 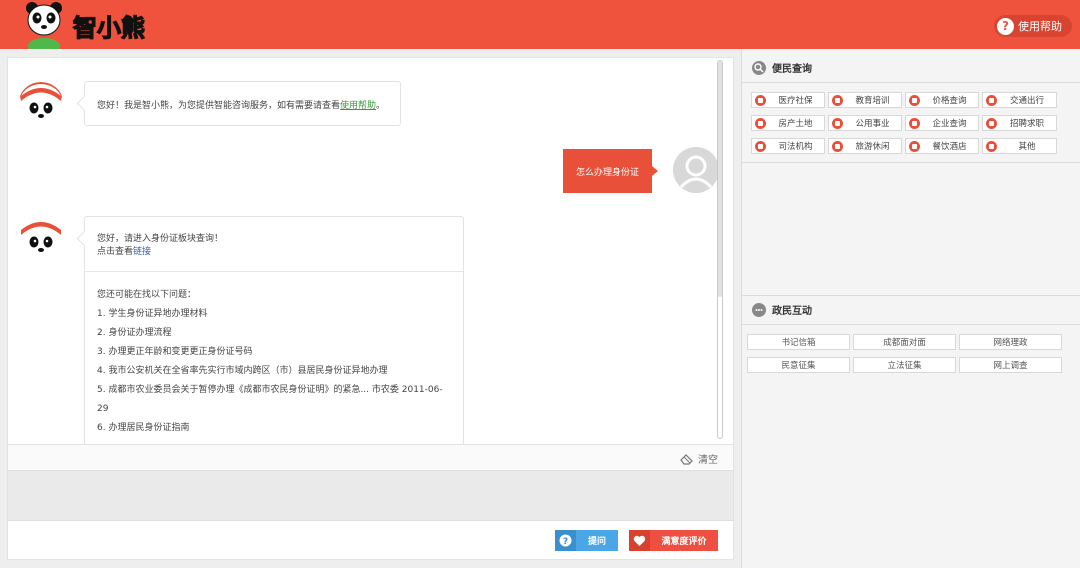 I want to click on bot-greeting-end: 。, so click(x=381, y=106).